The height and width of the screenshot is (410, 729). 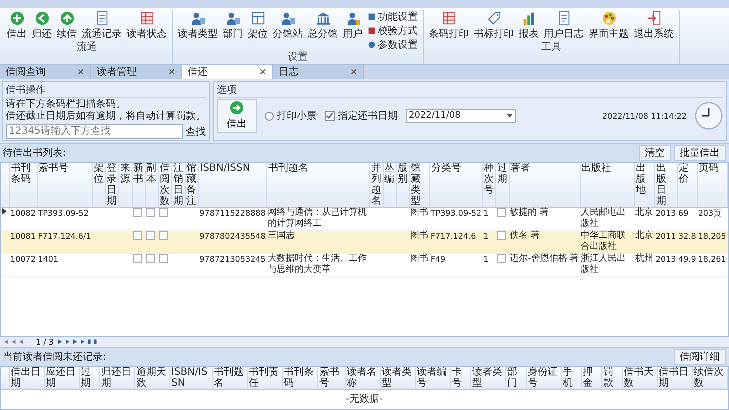 I want to click on table-row: 10081 F717.124.6/1 9787802435548 三国志 图书 F717.124.6 1 佚名 著 中华工商联合出版社 北京 2011 32.8 18,205, so click(x=364, y=242).